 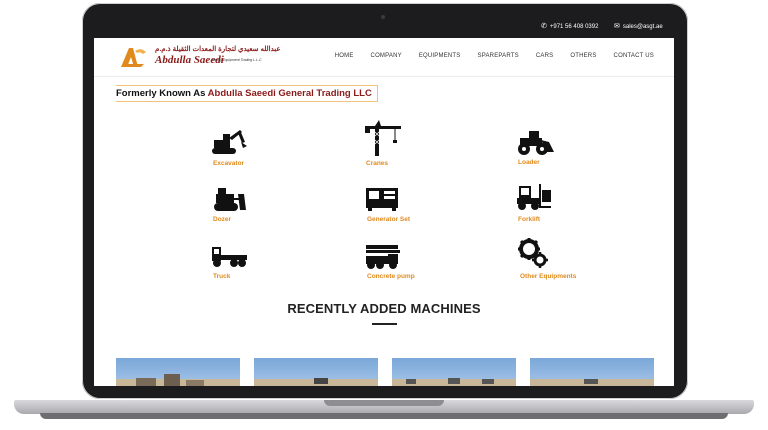 What do you see at coordinates (265, 150) in the screenshot?
I see `category-excavator: Excavator` at bounding box center [265, 150].